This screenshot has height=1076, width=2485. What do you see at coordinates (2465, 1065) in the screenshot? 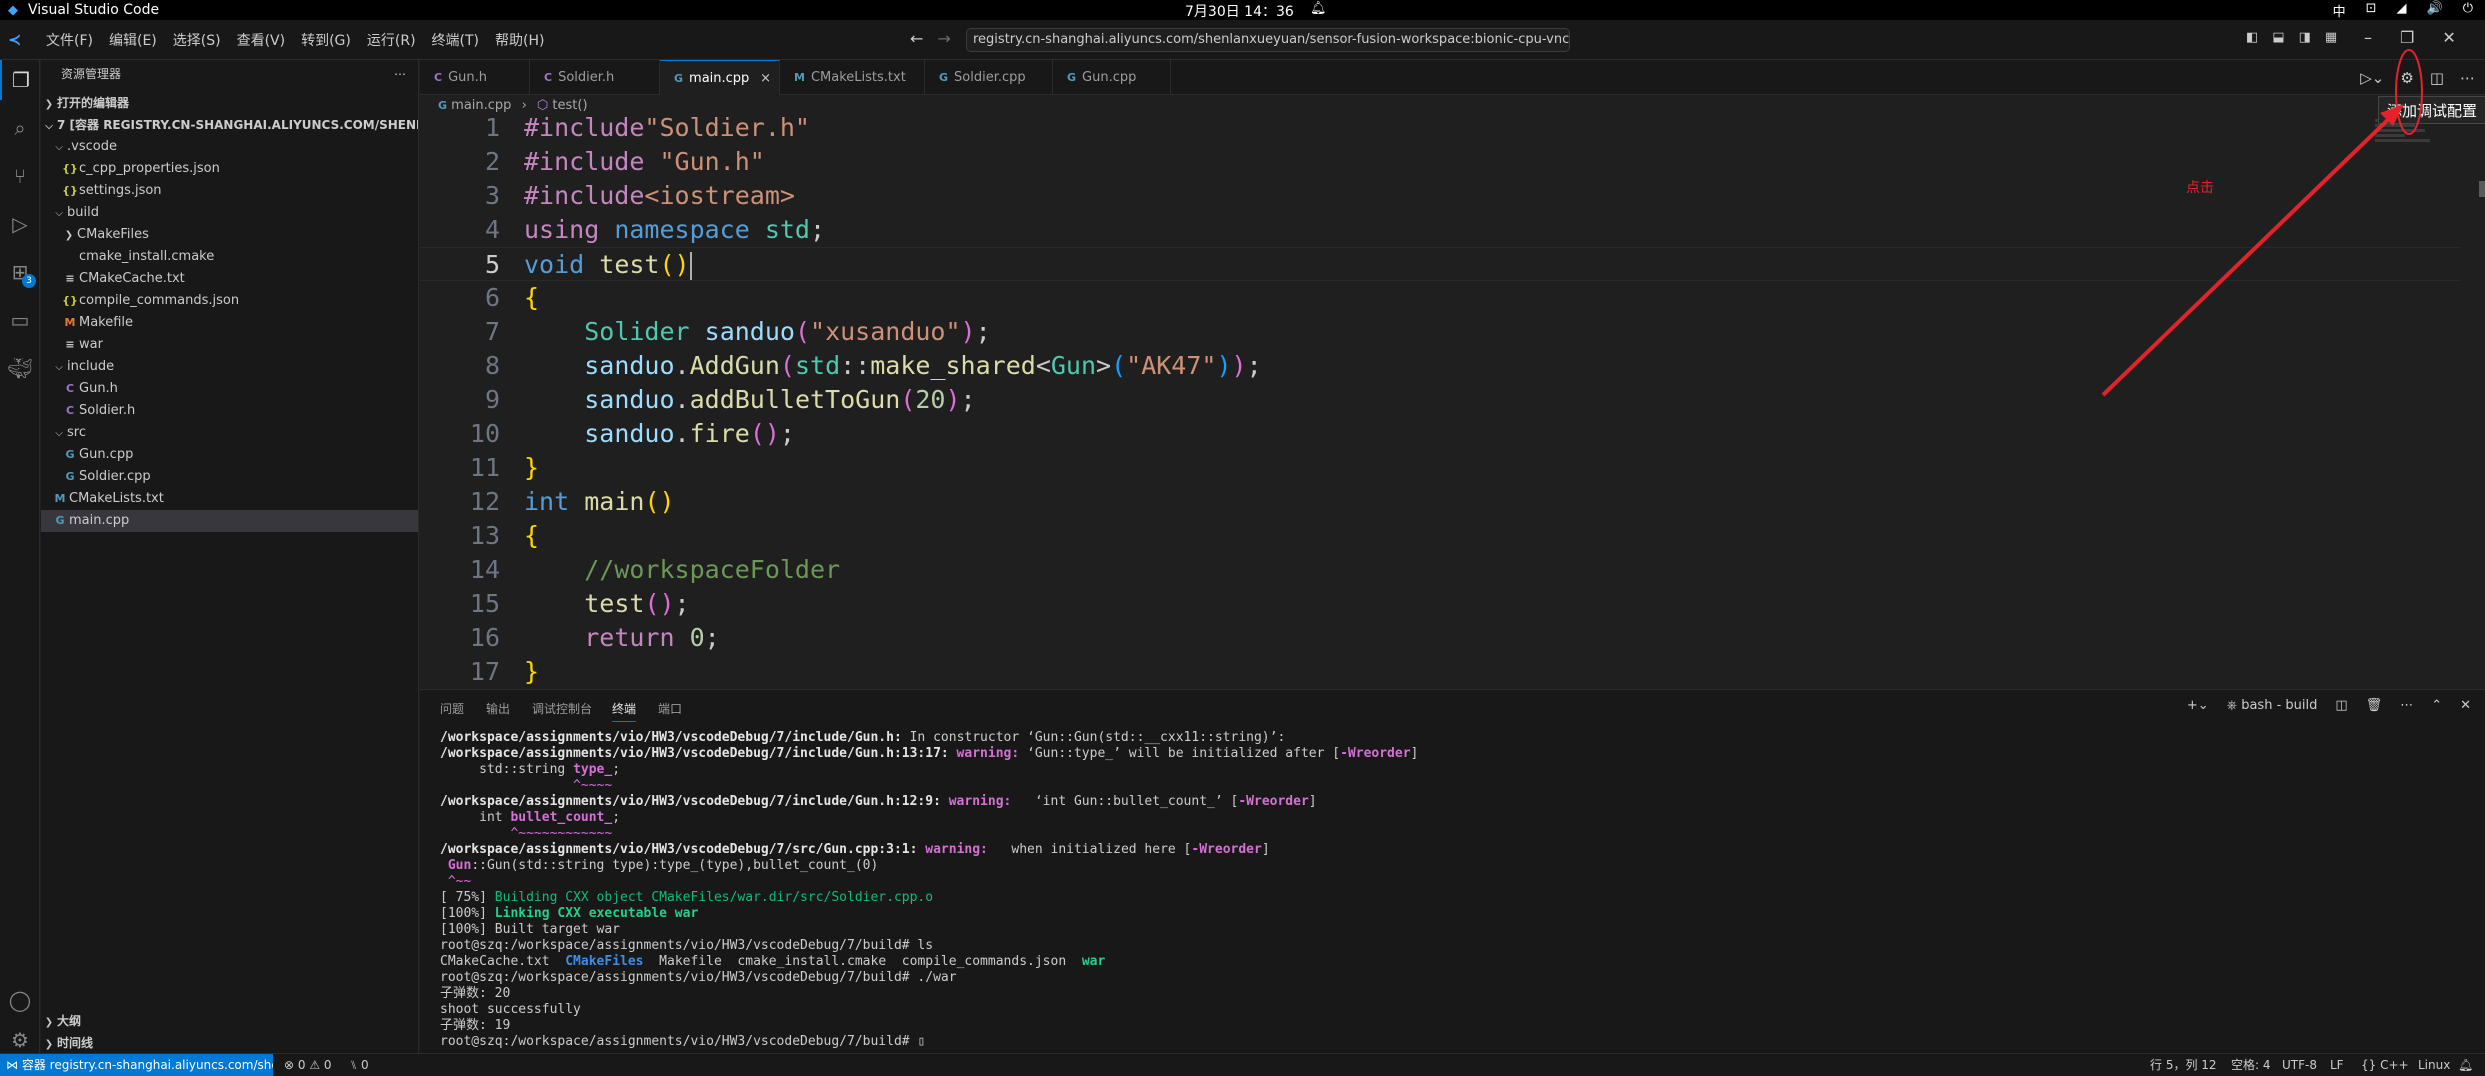
I see `notifications-bell-icon: 🔔︎` at bounding box center [2465, 1065].